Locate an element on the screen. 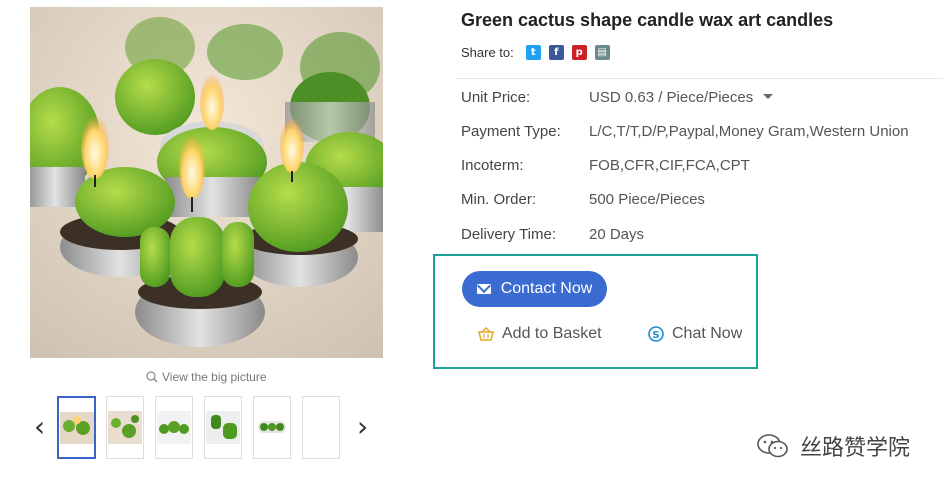 Image resolution: width=943 pixels, height=484 pixels. unit-price-select: USD 0.63 / Piece/Pieces is located at coordinates (681, 97).